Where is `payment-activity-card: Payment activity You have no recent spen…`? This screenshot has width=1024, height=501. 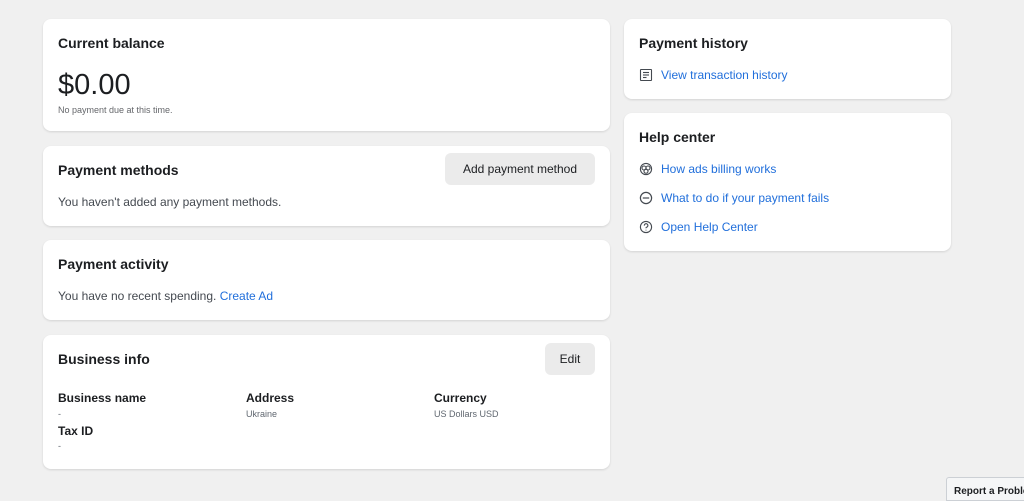
payment-activity-card: Payment activity You have no recent spen… is located at coordinates (326, 280).